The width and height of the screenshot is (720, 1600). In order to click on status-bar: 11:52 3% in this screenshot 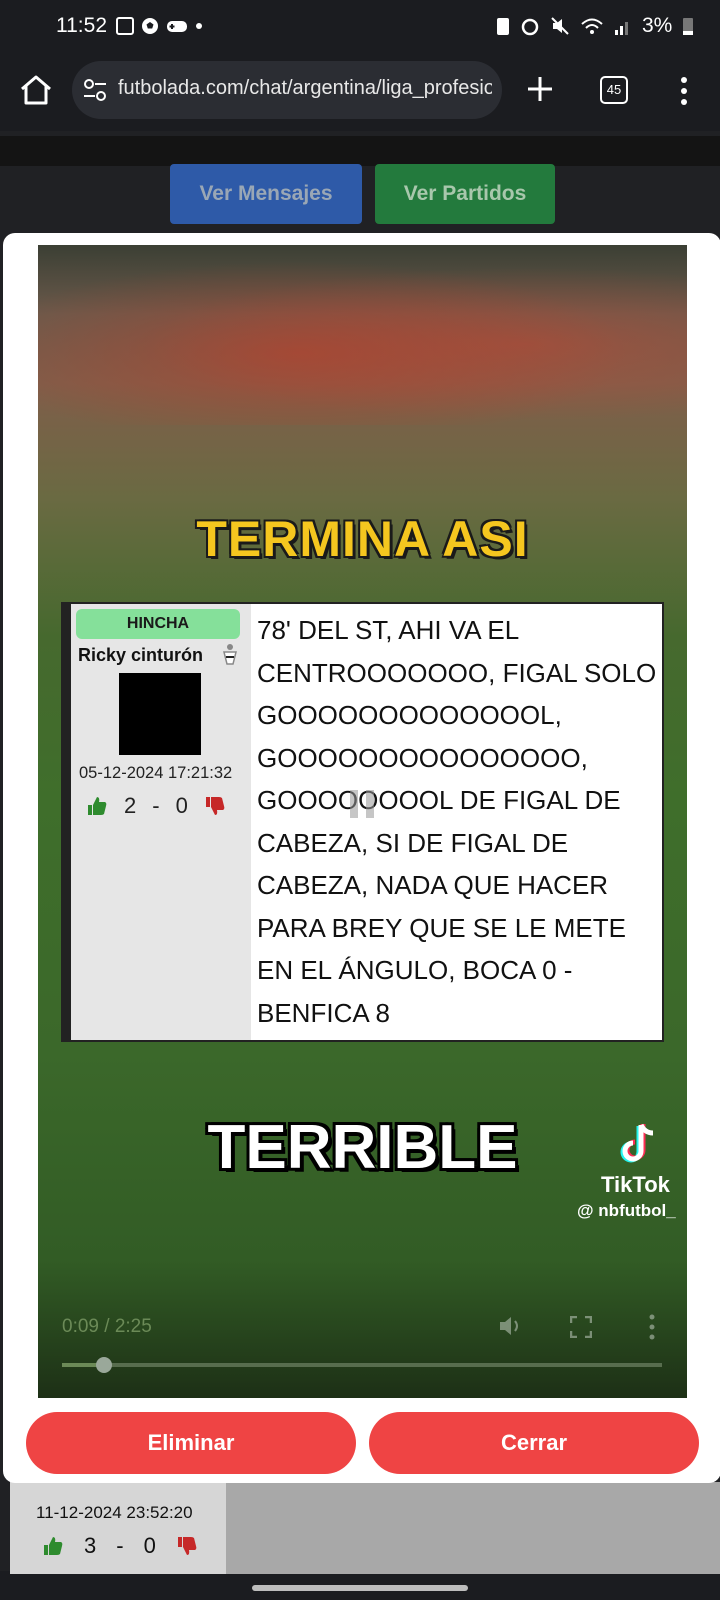, I will do `click(360, 26)`.